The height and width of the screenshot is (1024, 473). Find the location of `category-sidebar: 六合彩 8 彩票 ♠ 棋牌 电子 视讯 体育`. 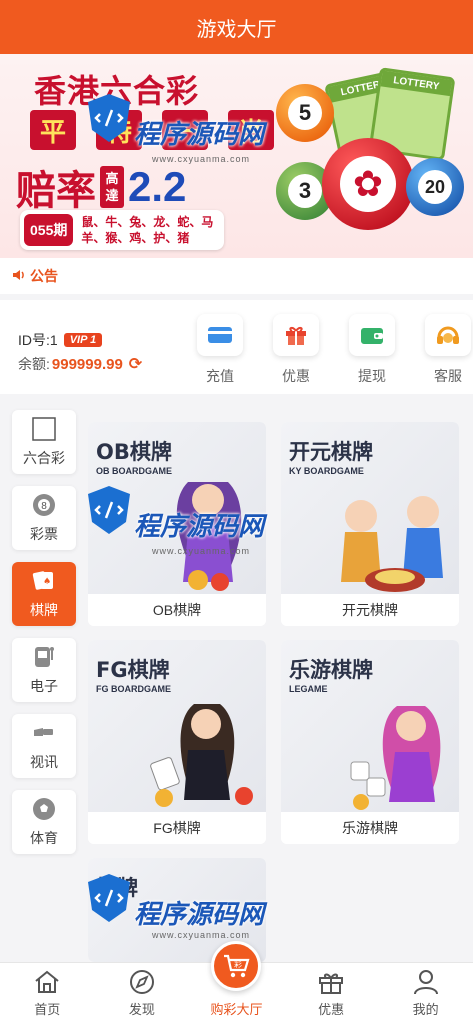

category-sidebar: 六合彩 8 彩票 ♠ 棋牌 电子 视讯 体育 is located at coordinates (44, 638).